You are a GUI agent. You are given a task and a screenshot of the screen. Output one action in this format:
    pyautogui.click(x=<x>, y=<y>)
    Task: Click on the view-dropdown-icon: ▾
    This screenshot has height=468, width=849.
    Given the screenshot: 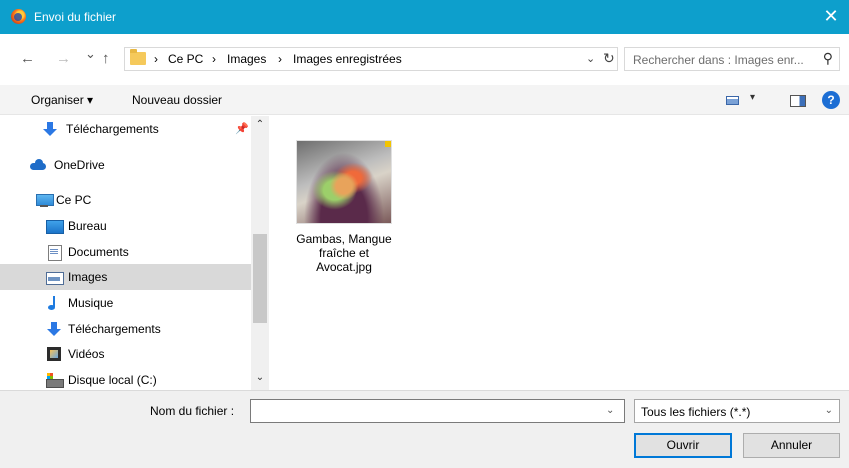 What is the action you would take?
    pyautogui.click(x=752, y=97)
    